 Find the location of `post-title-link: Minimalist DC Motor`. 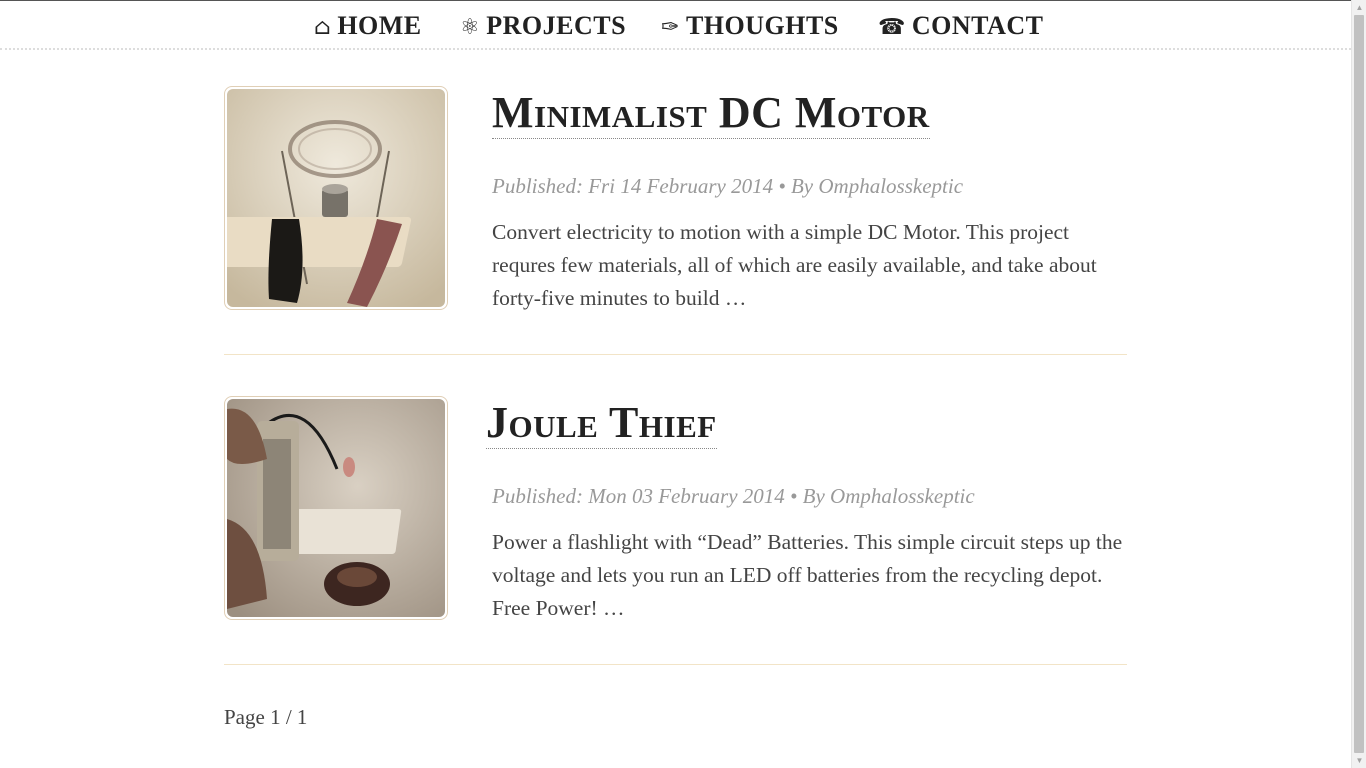

post-title-link: Minimalist DC Motor is located at coordinates (711, 113).